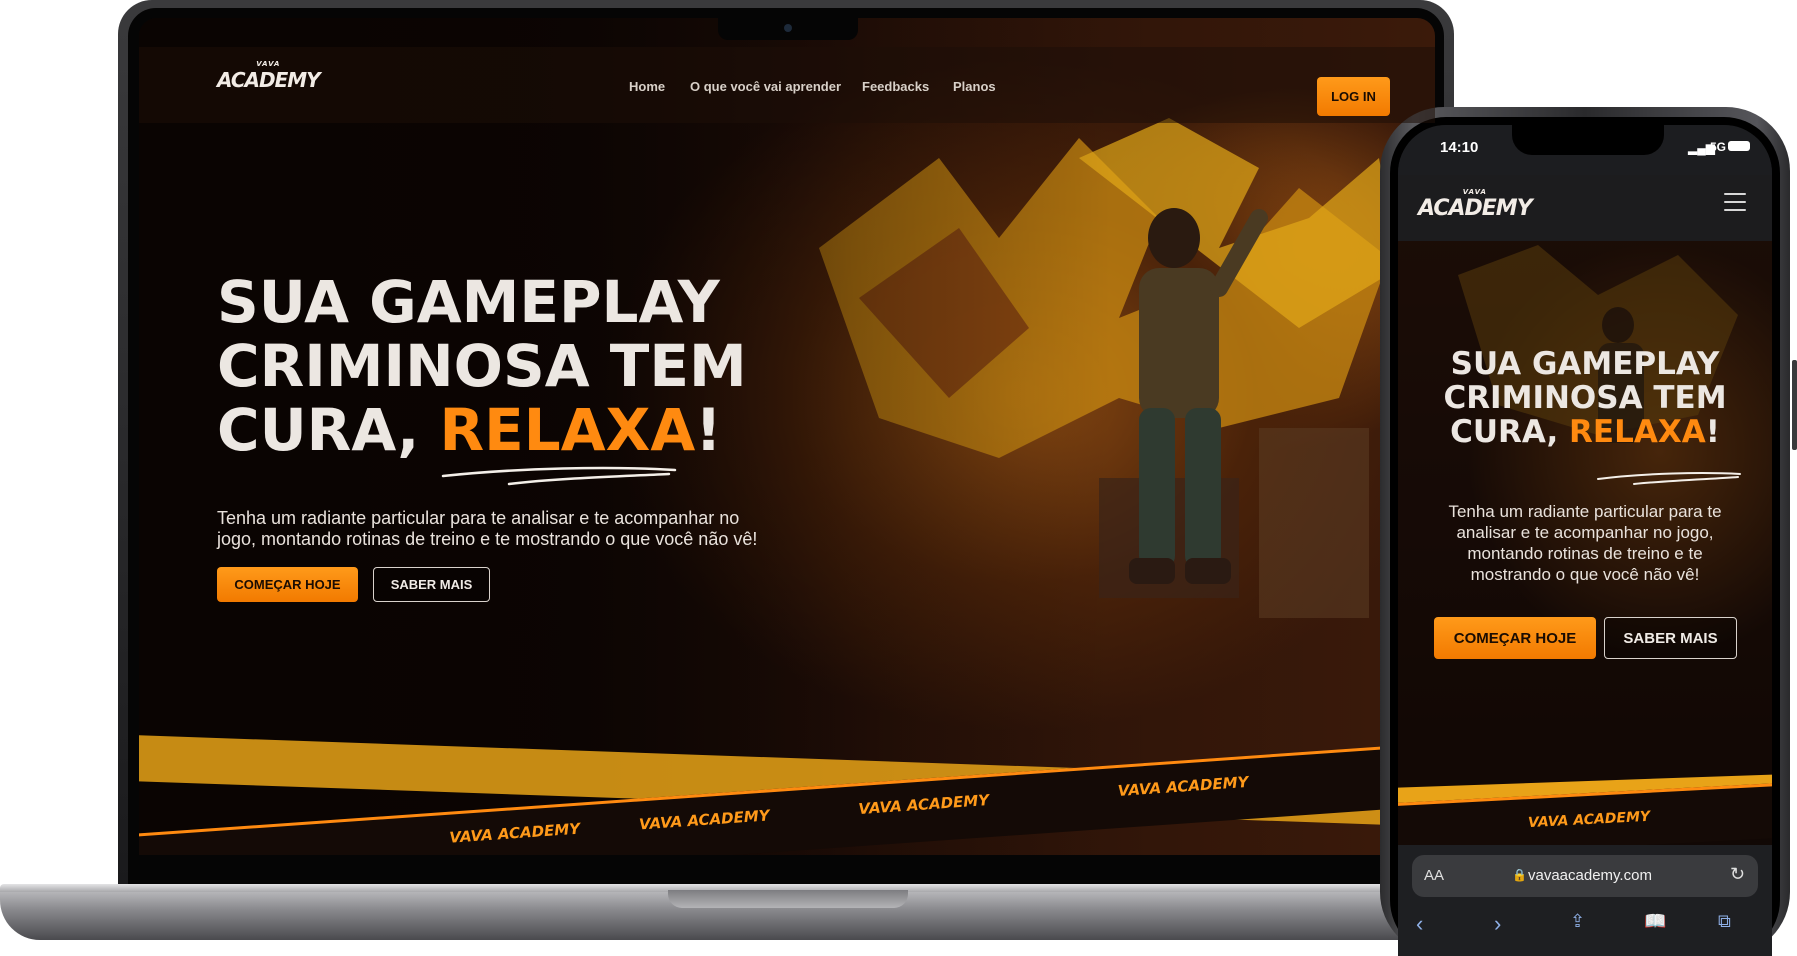 The height and width of the screenshot is (956, 1797). What do you see at coordinates (765, 86) in the screenshot?
I see `nav-learn-link: O que você vai aprender` at bounding box center [765, 86].